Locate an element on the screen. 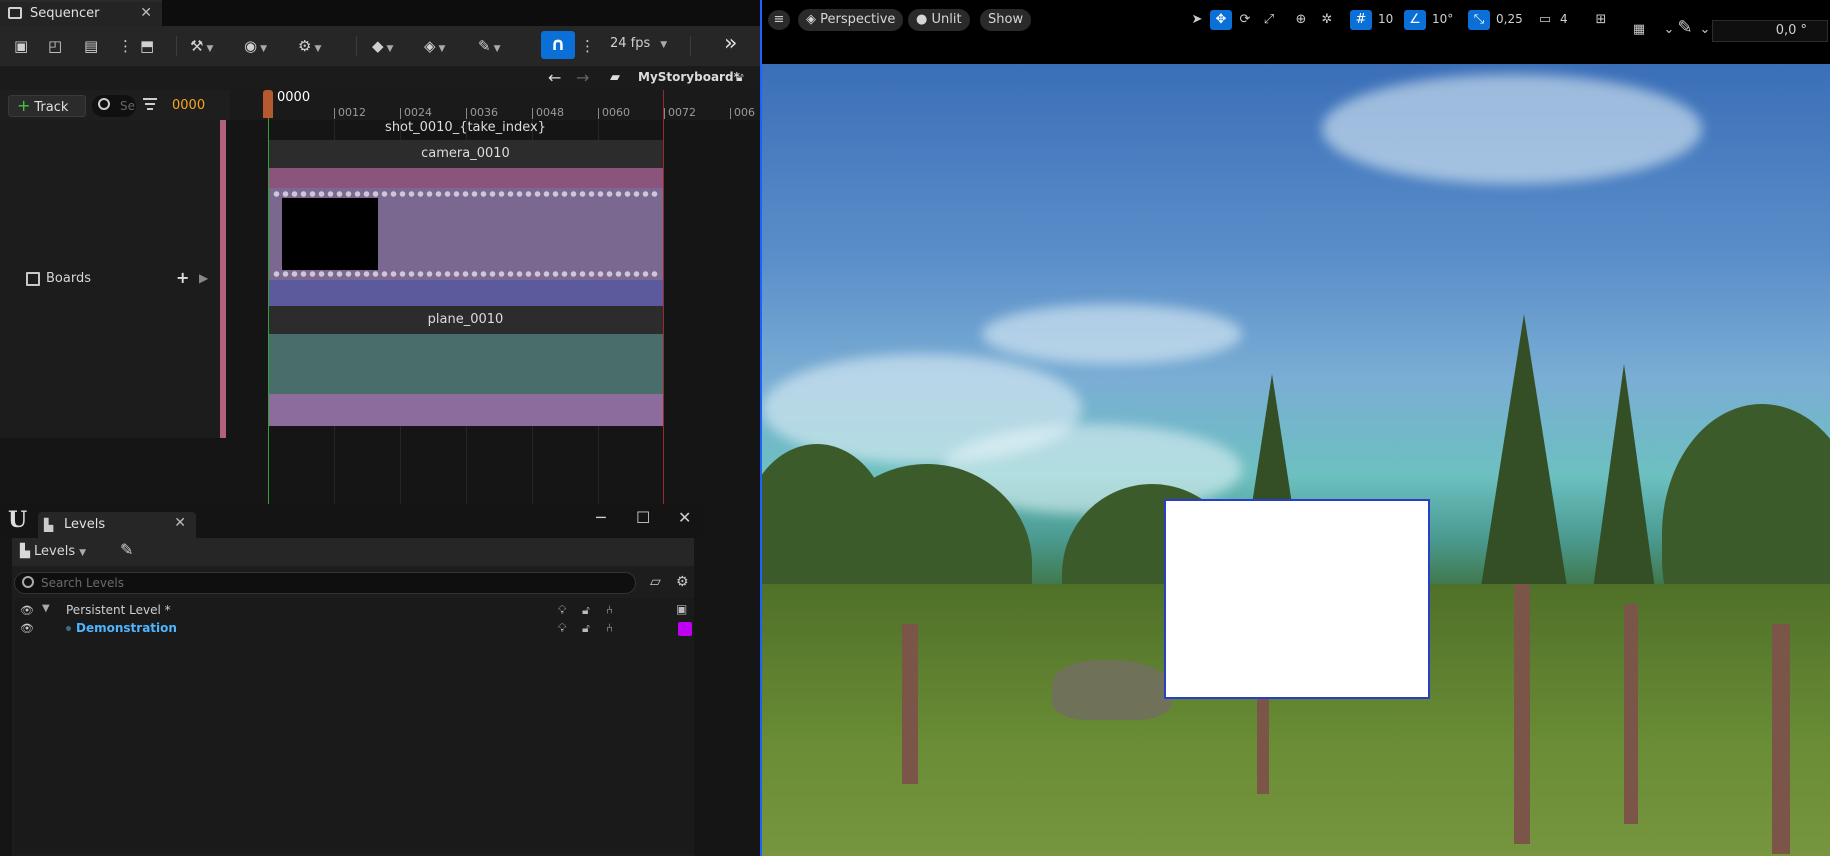 The width and height of the screenshot is (1830, 856). view-mode-button: ● Unlit is located at coordinates (939, 20).